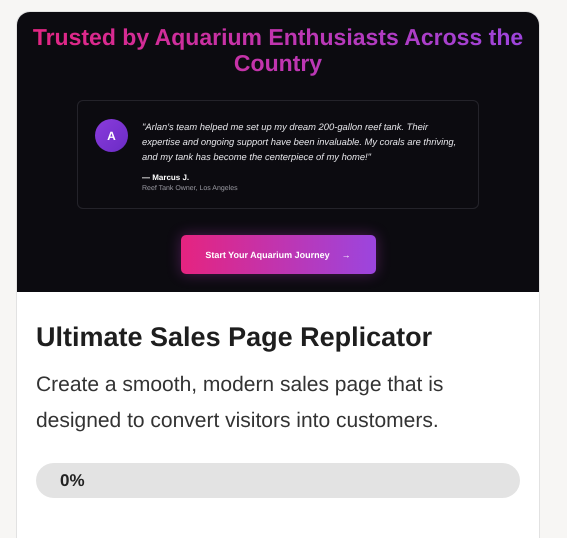 The width and height of the screenshot is (567, 538). I want to click on cta-button: Start Your Aquarium Journey →, so click(278, 254).